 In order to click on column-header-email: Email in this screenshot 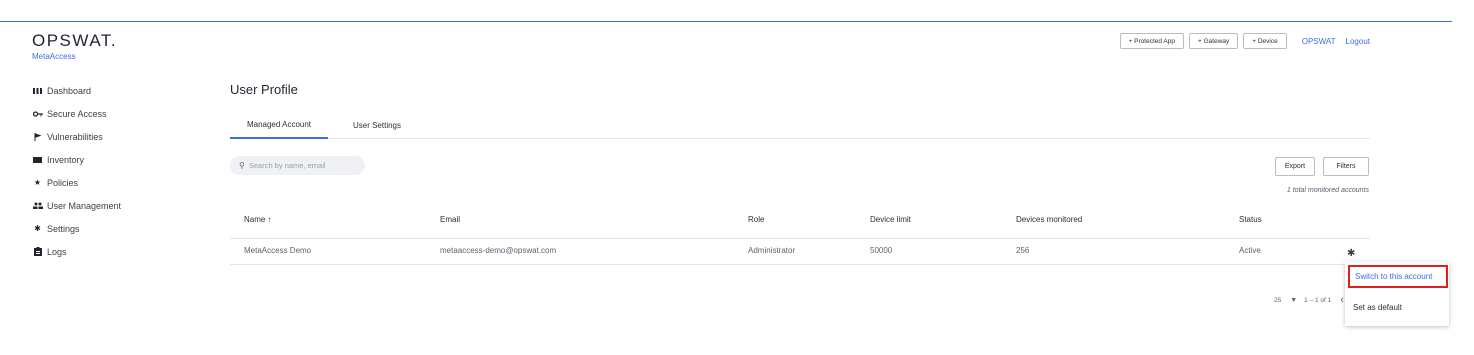, I will do `click(450, 219)`.